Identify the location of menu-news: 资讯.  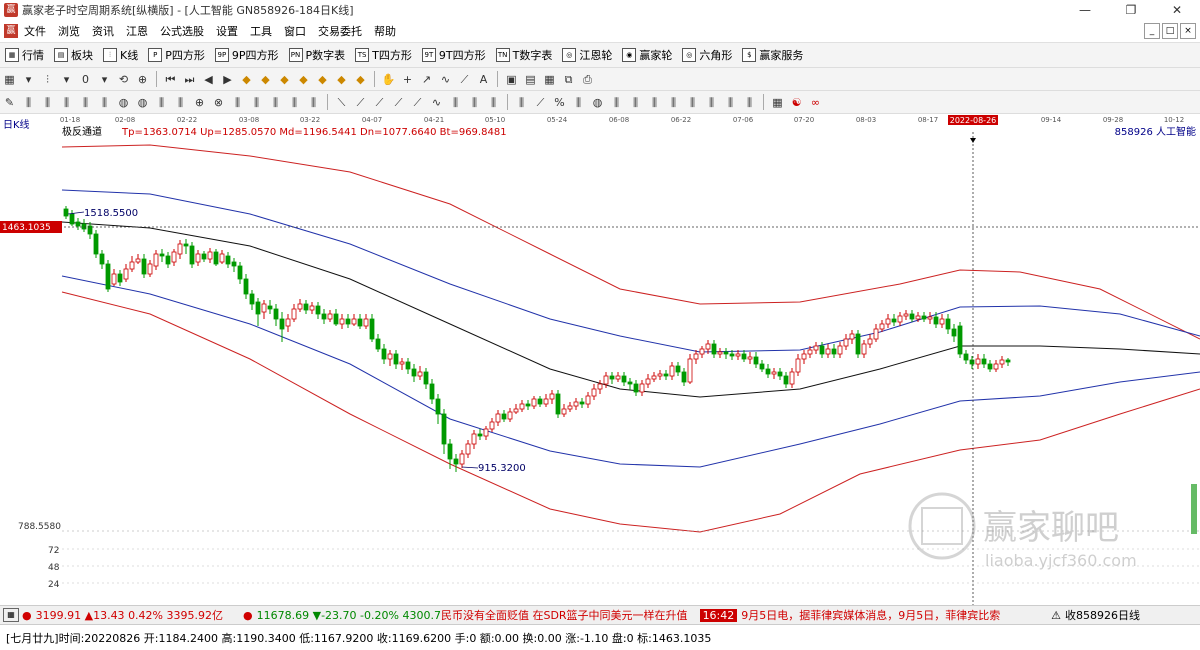
(103, 31).